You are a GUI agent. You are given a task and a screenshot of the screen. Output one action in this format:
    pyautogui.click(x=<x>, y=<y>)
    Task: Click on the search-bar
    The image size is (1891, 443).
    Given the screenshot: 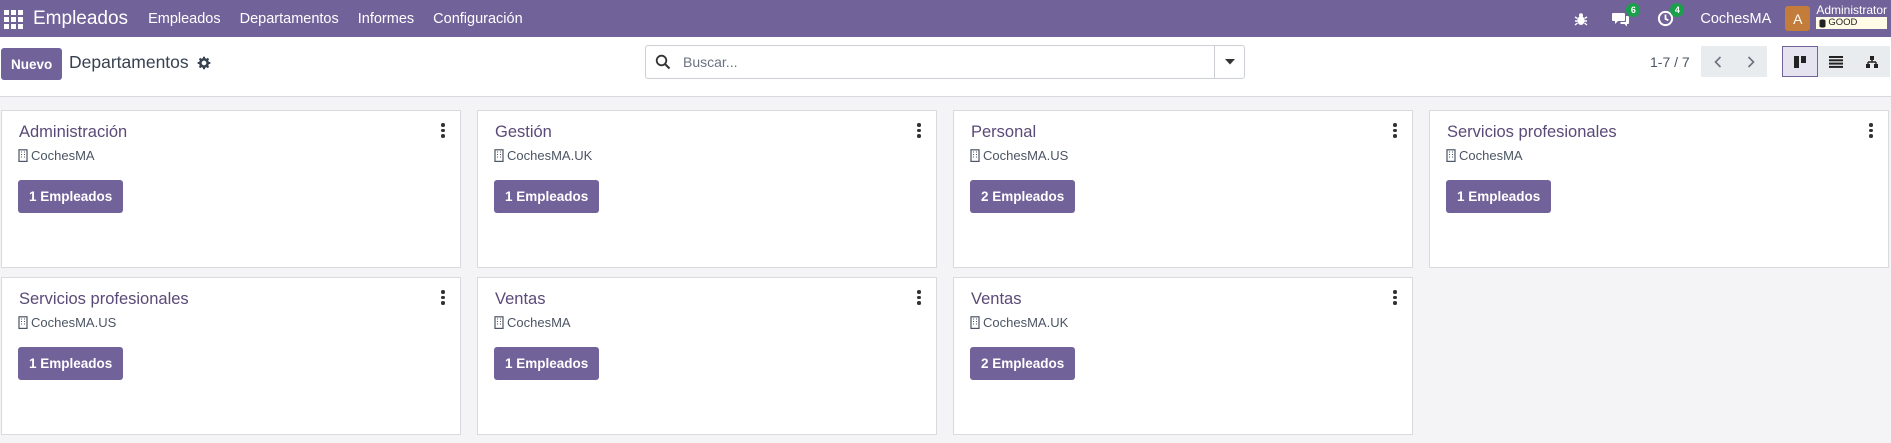 What is the action you would take?
    pyautogui.click(x=945, y=62)
    